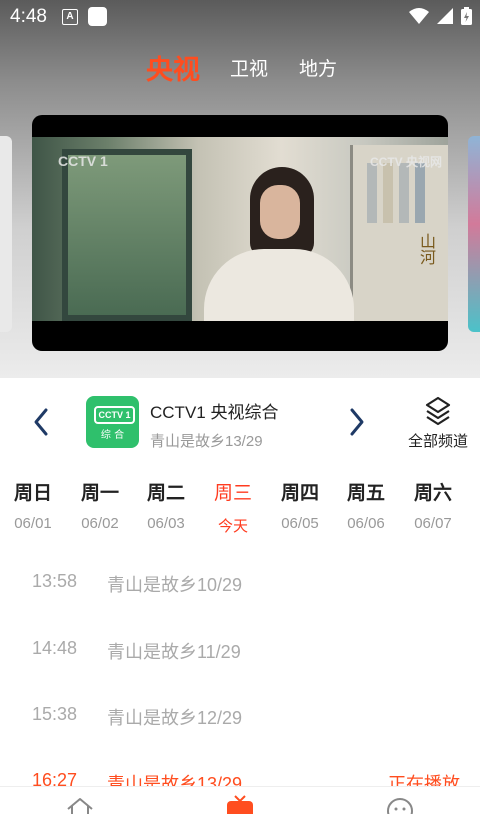 The height and width of the screenshot is (814, 480). What do you see at coordinates (300, 505) in the screenshot?
I see `day-thu: 周四 06/05` at bounding box center [300, 505].